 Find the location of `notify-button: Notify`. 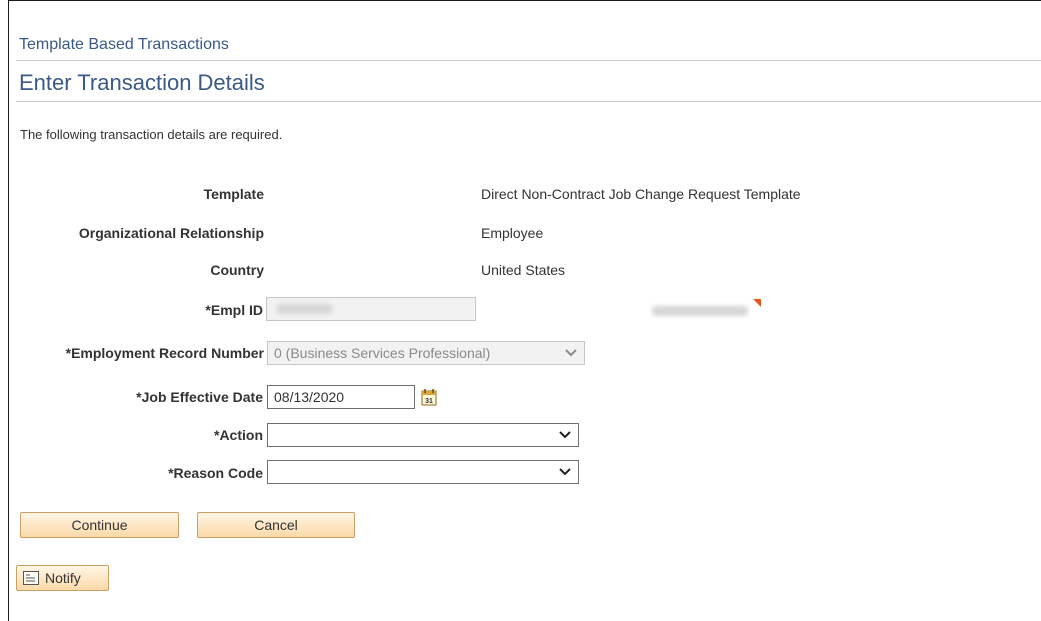

notify-button: Notify is located at coordinates (62, 578).